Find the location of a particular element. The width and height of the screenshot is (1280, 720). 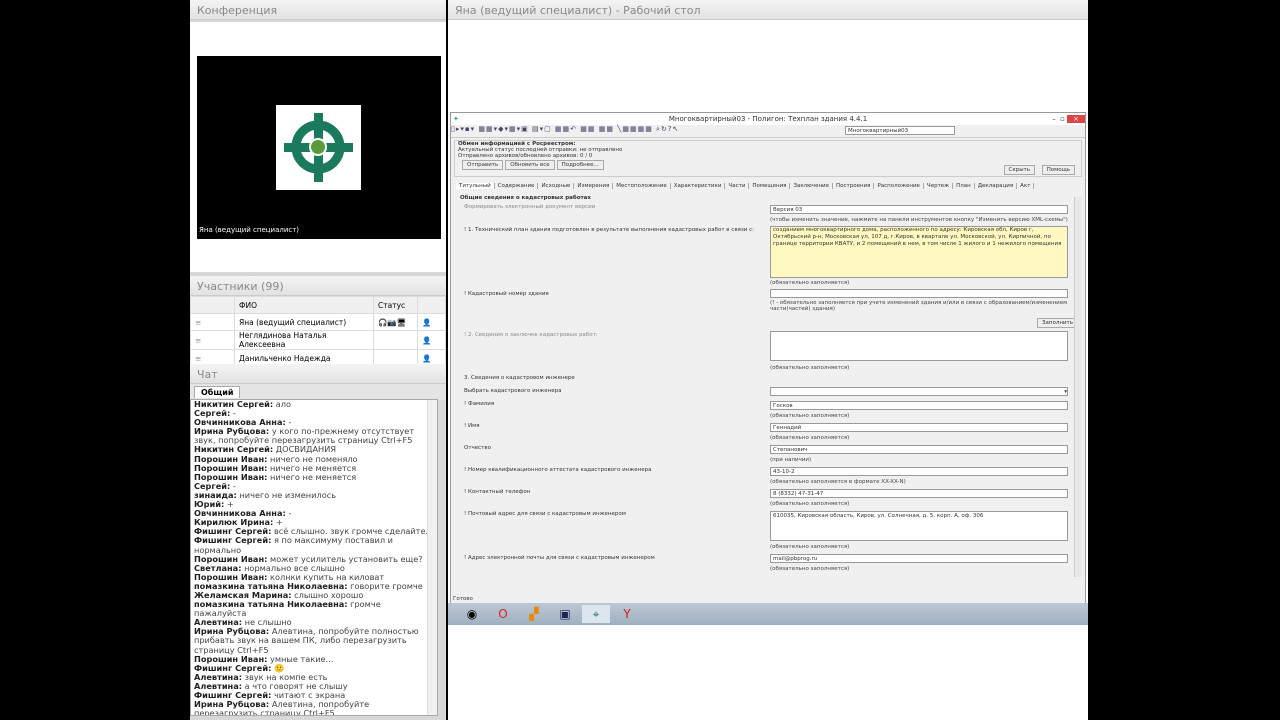

patronymic-field: Степанович is located at coordinates (919, 449).